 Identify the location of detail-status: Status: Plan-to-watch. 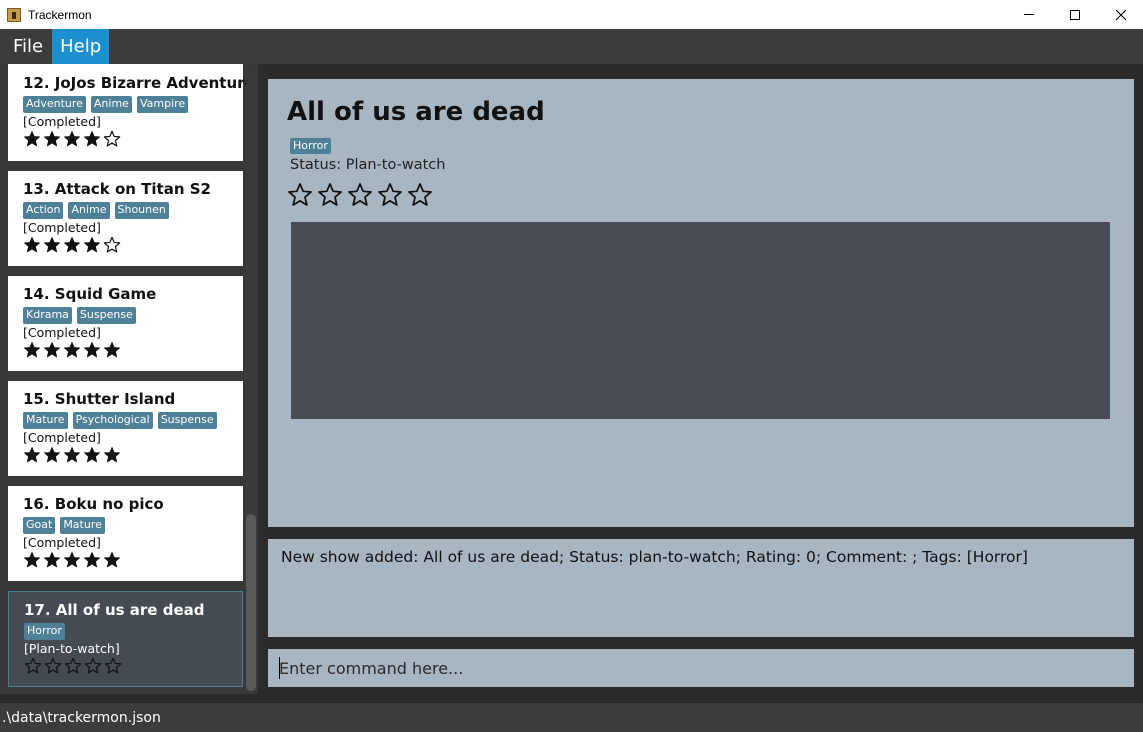
(368, 165).